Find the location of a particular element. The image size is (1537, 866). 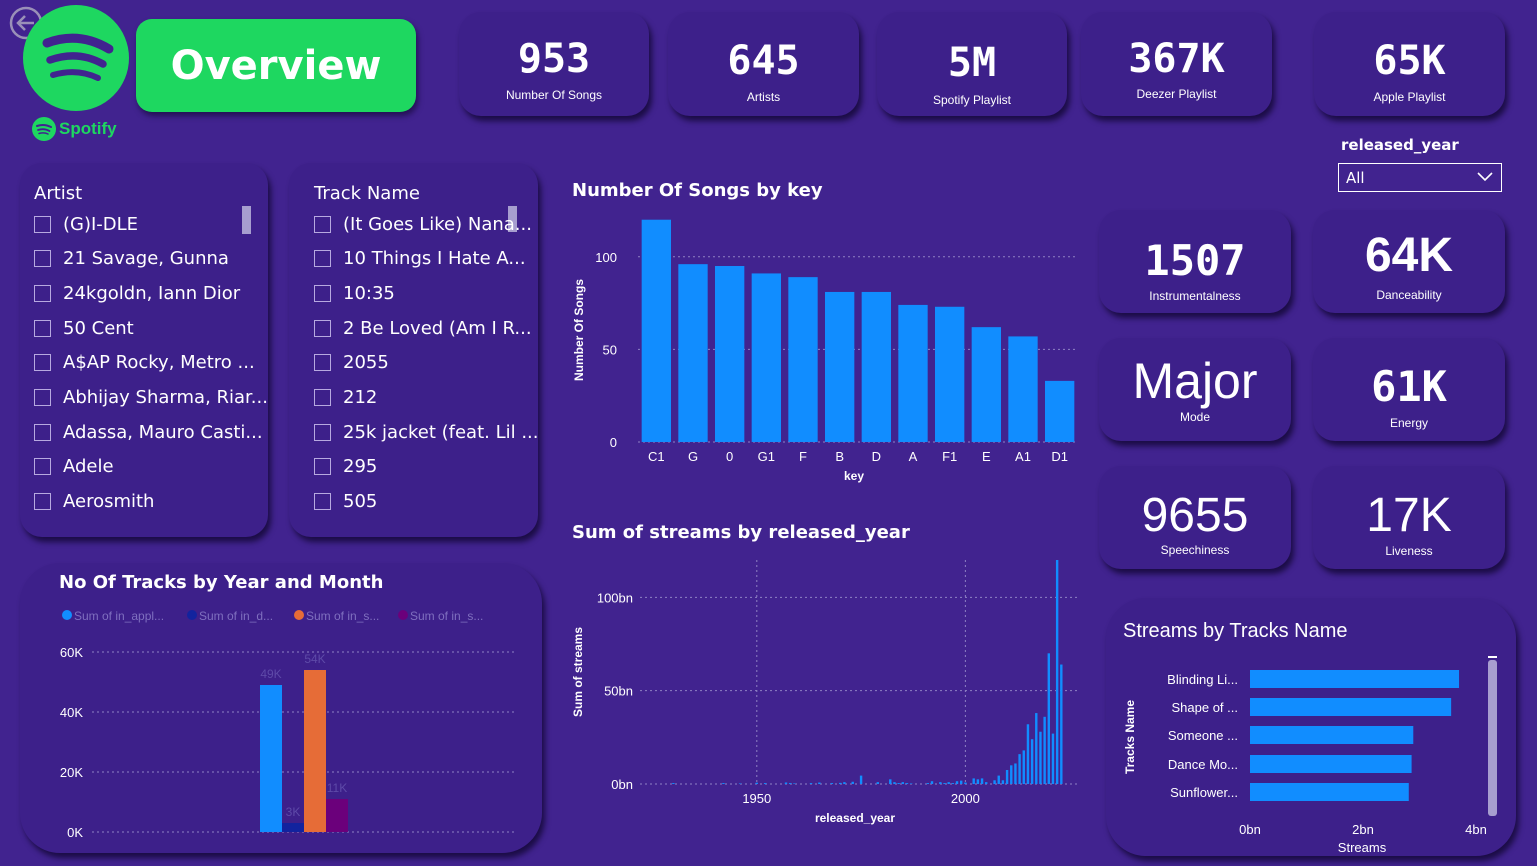

bar-1973 is located at coordinates (852, 782).